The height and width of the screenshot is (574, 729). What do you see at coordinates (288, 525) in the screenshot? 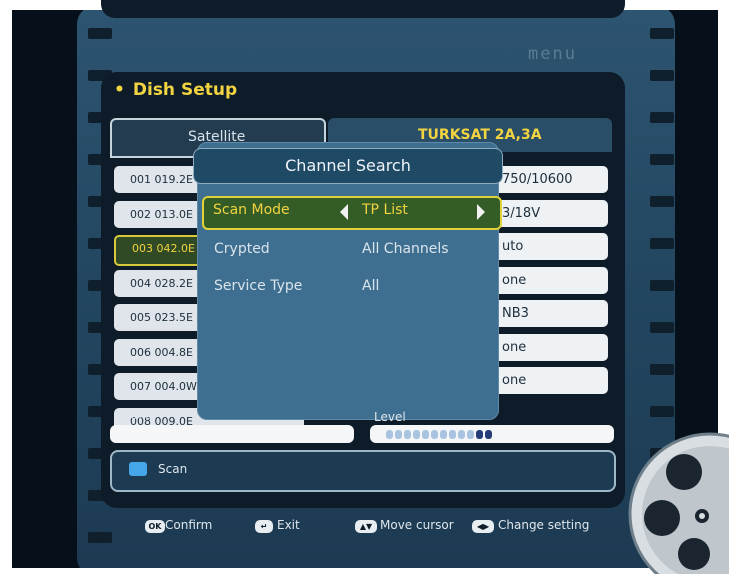
I see `footer-label: Exit` at bounding box center [288, 525].